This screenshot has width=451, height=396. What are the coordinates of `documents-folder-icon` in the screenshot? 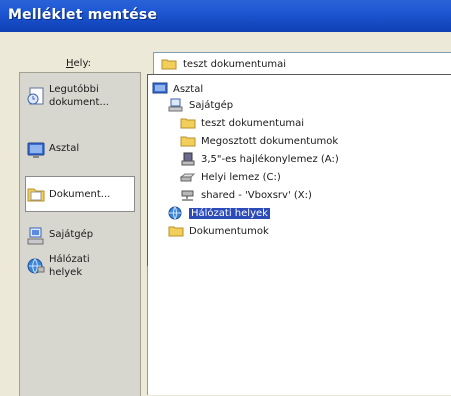 It's located at (36, 194).